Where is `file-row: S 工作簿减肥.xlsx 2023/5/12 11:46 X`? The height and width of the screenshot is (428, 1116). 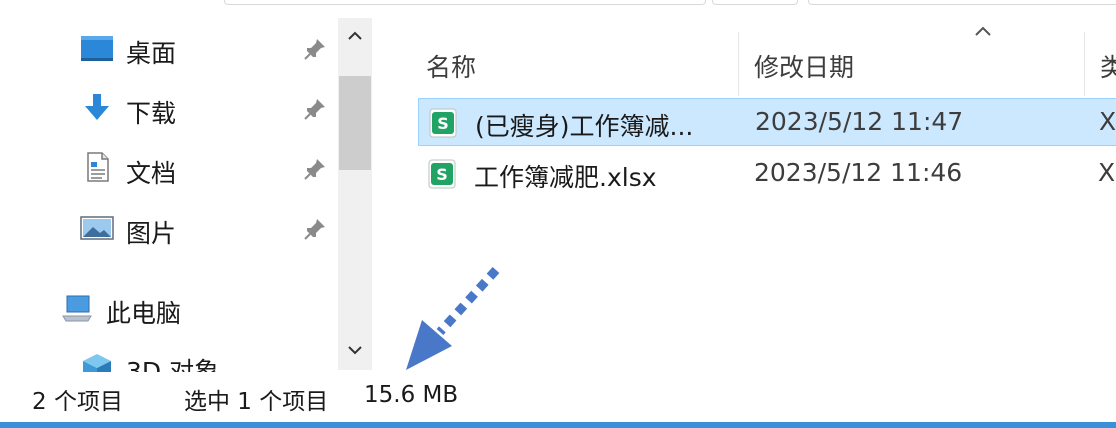 file-row: S 工作簿减肥.xlsx 2023/5/12 11:46 X is located at coordinates (767, 174).